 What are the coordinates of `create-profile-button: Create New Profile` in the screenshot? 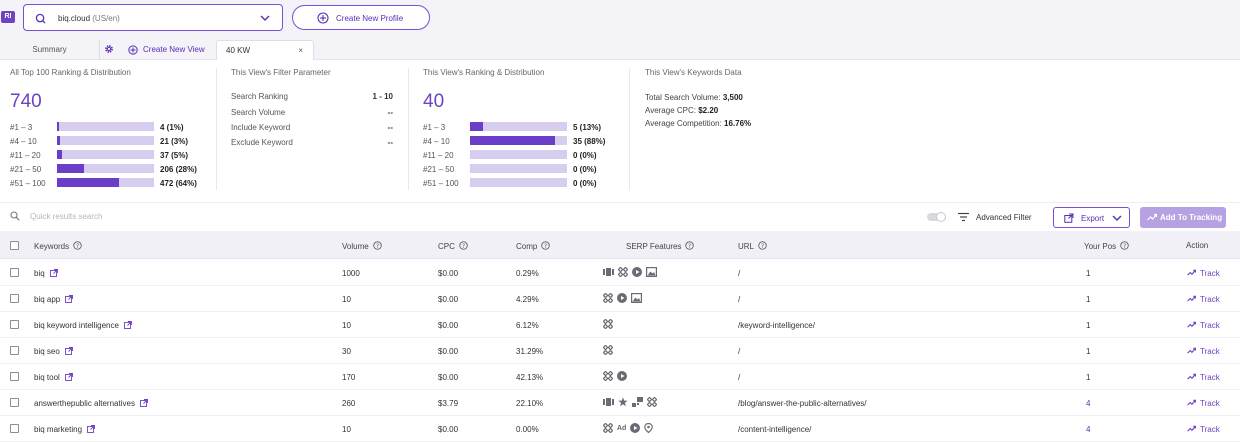 It's located at (361, 17).